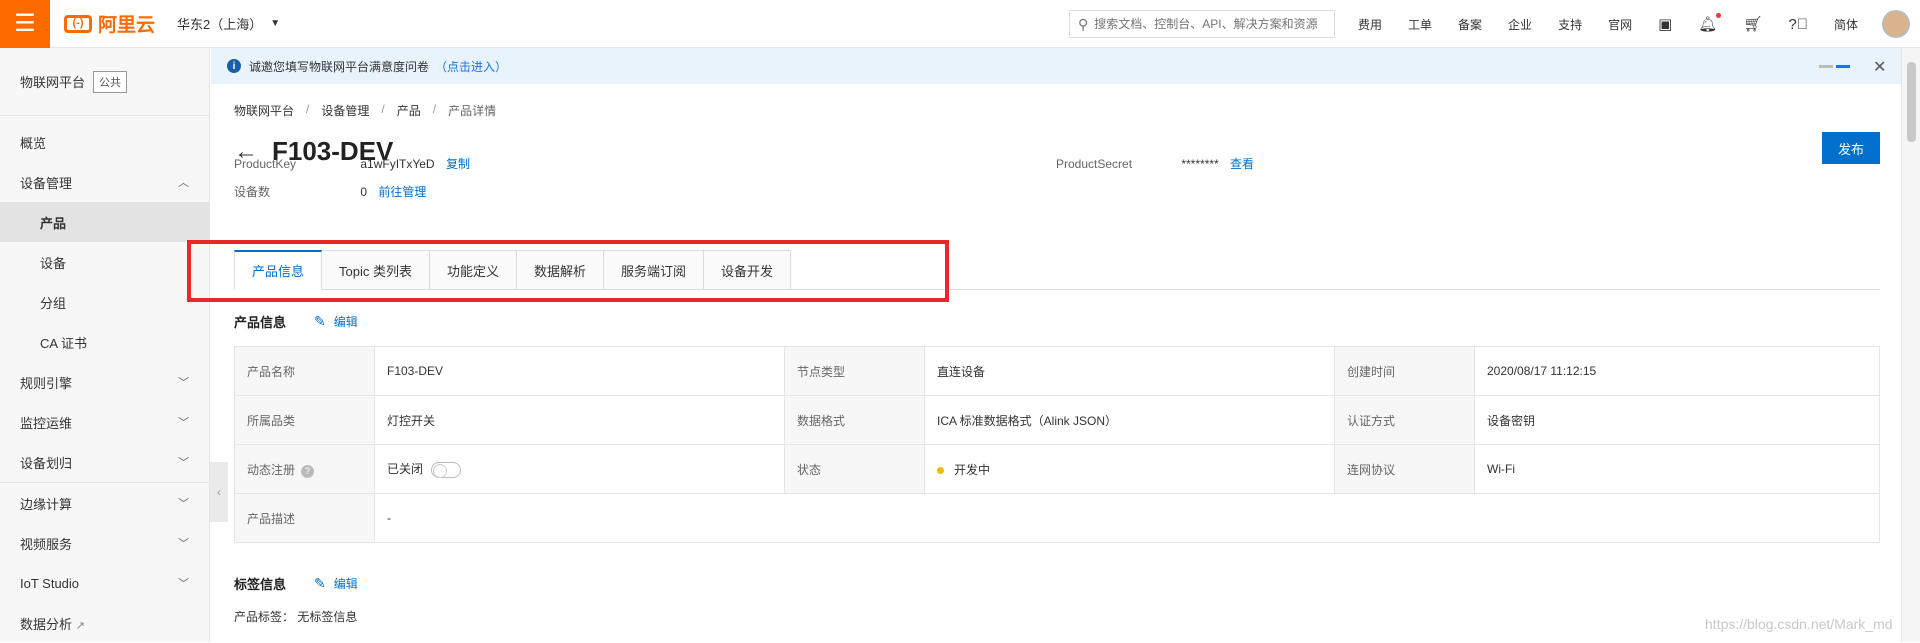 This screenshot has width=1920, height=643. What do you see at coordinates (104, 342) in the screenshot?
I see `sidebar-item-ca-cert: CA 证书` at bounding box center [104, 342].